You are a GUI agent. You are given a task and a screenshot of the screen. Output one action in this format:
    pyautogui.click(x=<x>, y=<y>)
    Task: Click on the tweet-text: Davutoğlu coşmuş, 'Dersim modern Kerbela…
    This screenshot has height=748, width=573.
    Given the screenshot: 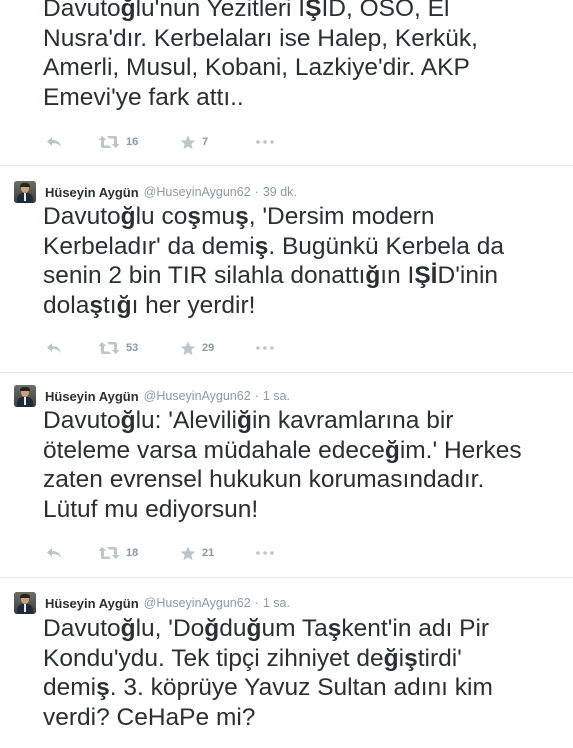 What is the action you would take?
    pyautogui.click(x=273, y=261)
    